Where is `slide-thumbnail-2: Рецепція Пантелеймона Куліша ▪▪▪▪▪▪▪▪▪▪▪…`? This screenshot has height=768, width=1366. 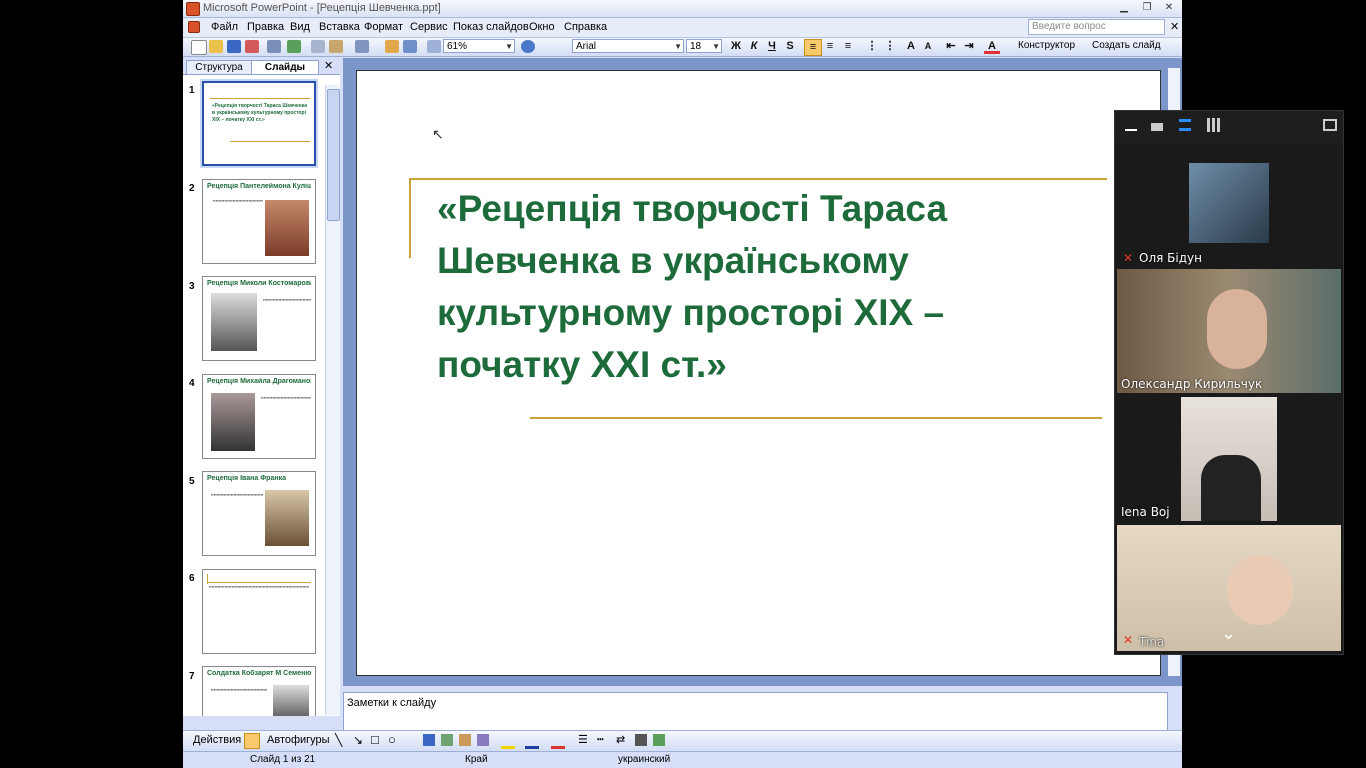 slide-thumbnail-2: Рецепція Пантелеймона Куліша ▪▪▪▪▪▪▪▪▪▪▪… is located at coordinates (259, 221).